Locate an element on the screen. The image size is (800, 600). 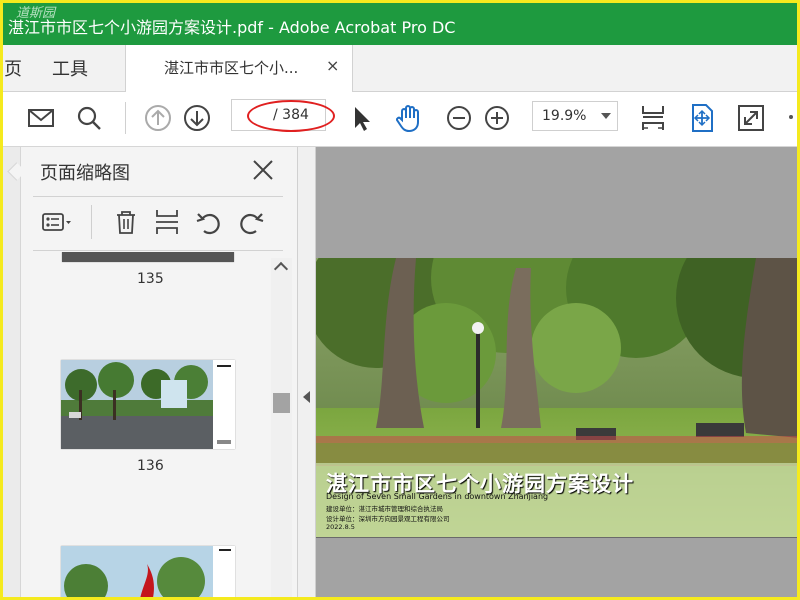
mail-icon is located at coordinates (41, 118).